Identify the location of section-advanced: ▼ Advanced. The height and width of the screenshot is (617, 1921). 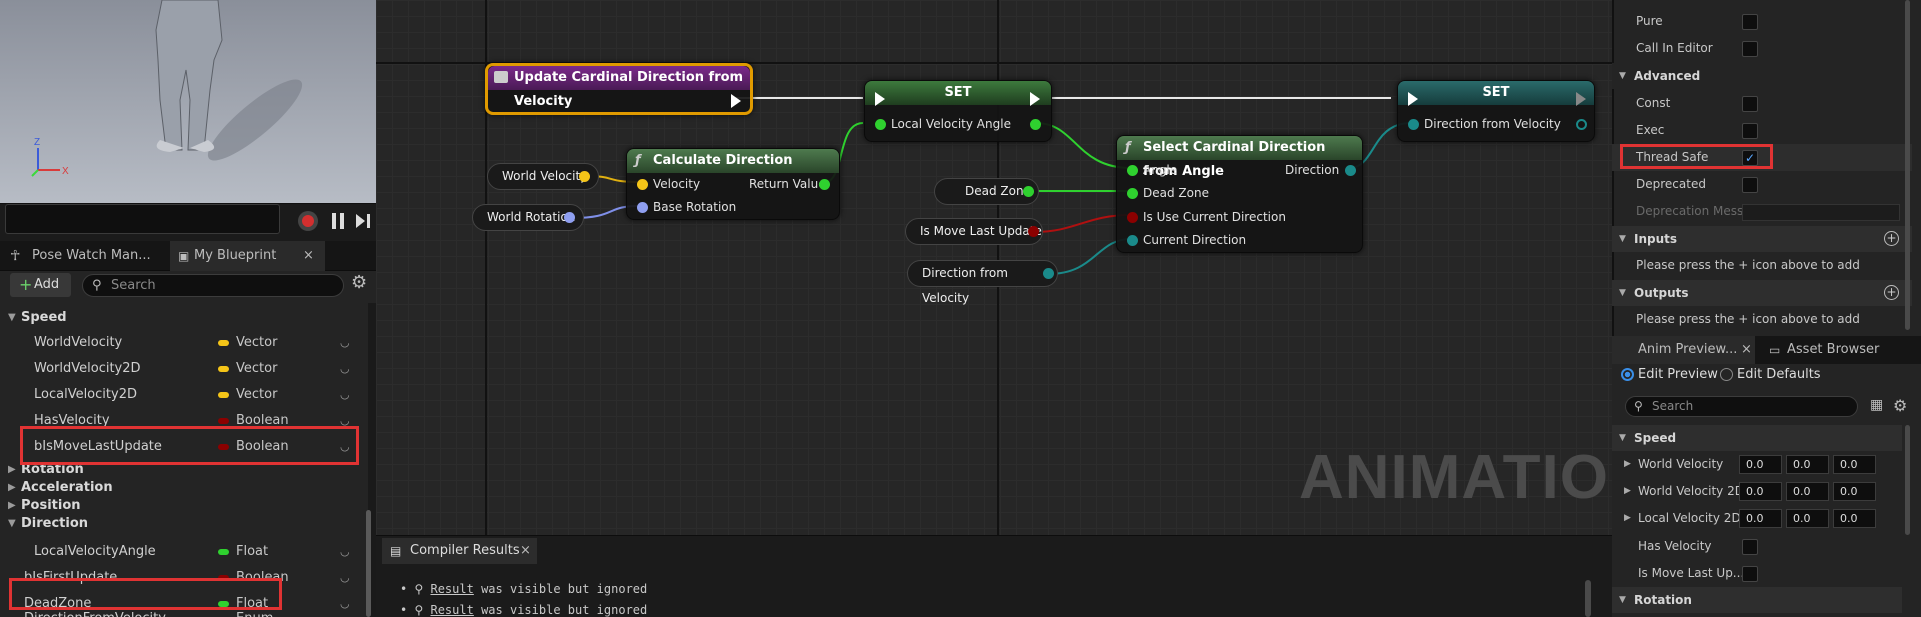
(1762, 76).